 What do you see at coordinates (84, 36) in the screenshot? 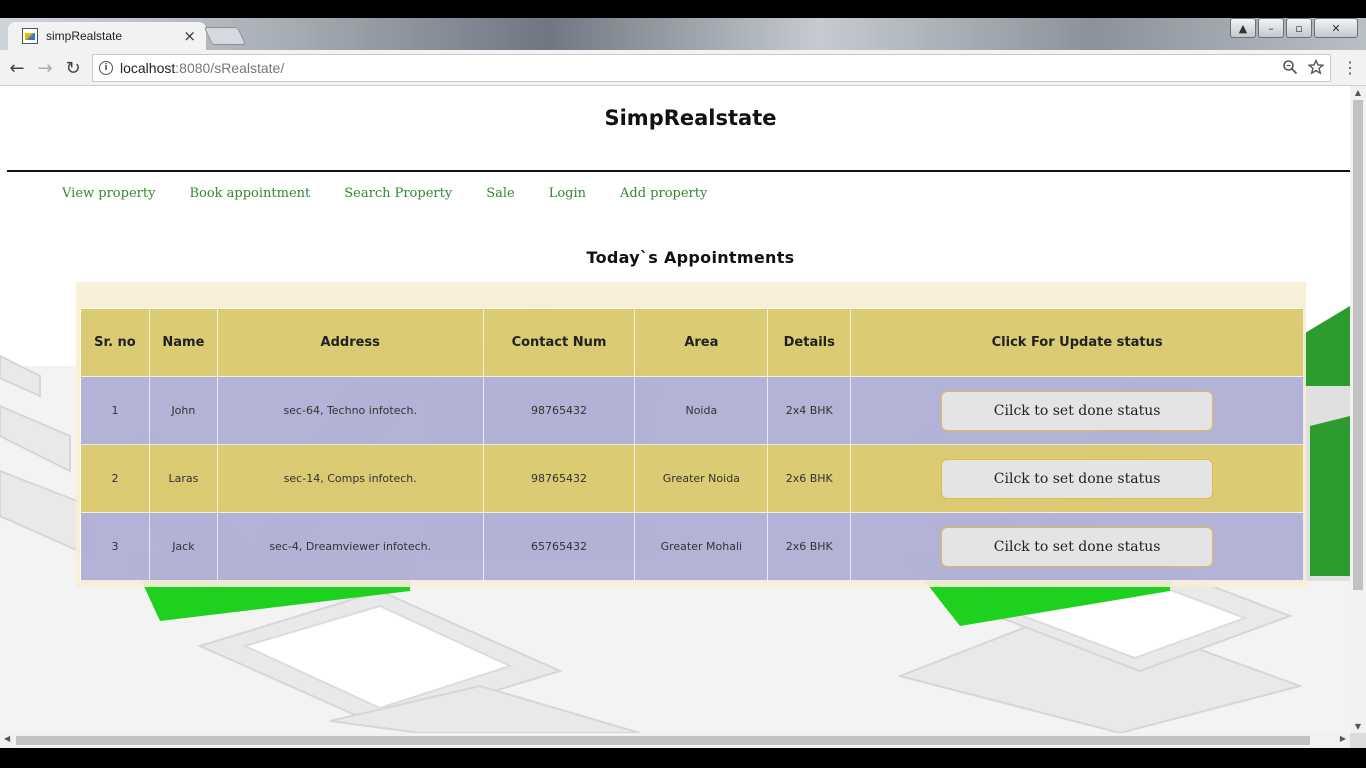
I see `tab-title: simpRealstate` at bounding box center [84, 36].